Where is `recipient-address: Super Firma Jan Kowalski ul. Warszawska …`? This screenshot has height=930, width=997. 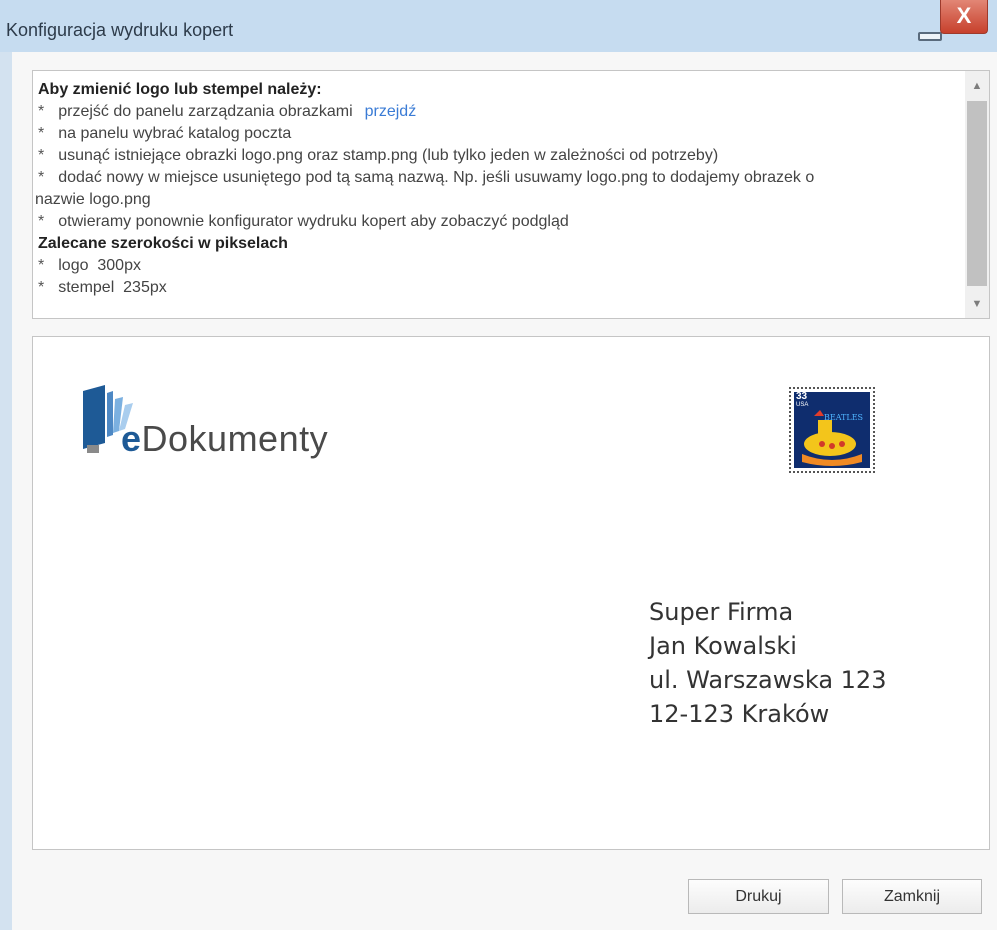
recipient-address: Super Firma Jan Kowalski ul. Warszawska … is located at coordinates (767, 663).